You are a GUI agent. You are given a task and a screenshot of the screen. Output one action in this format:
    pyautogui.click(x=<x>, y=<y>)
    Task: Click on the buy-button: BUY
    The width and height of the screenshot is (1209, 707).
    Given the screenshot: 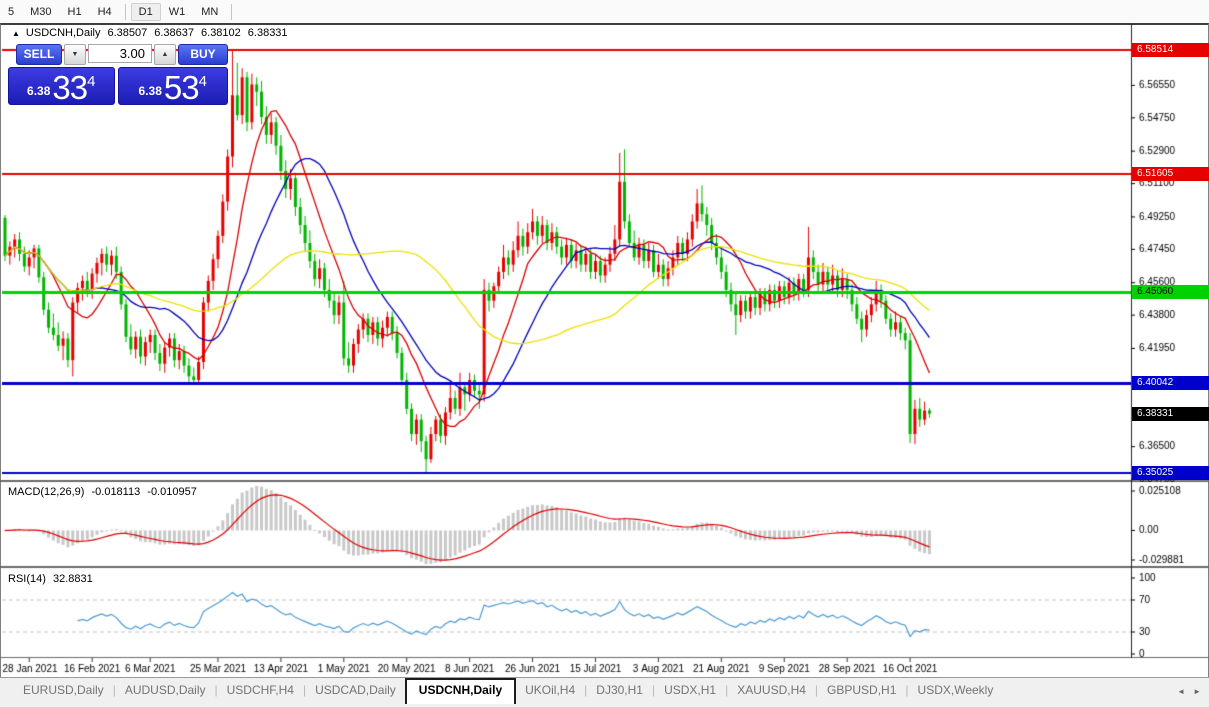 What is the action you would take?
    pyautogui.click(x=203, y=54)
    